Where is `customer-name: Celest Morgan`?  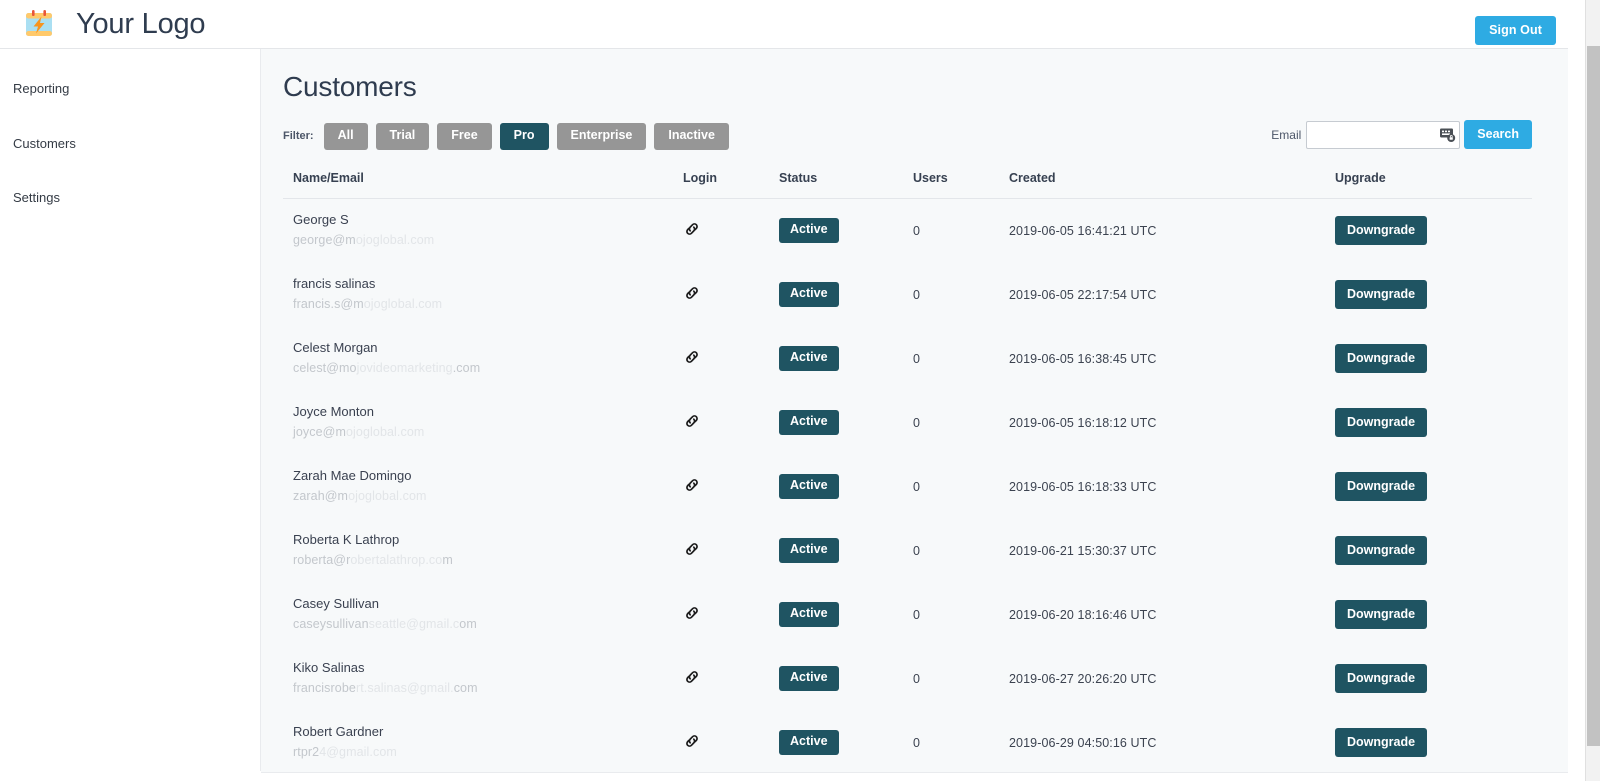
customer-name: Celest Morgan is located at coordinates (335, 348).